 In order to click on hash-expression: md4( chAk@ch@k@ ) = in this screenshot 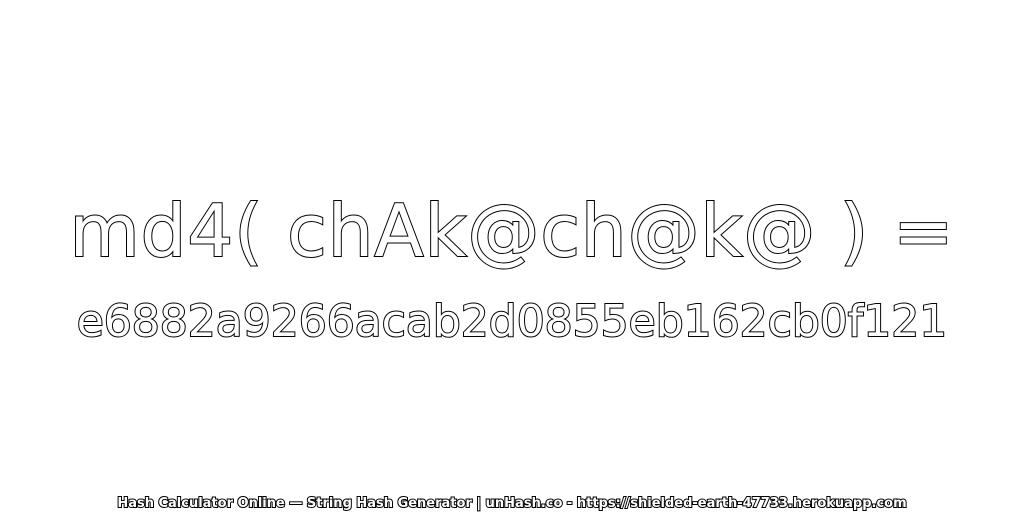, I will do `click(512, 231)`.